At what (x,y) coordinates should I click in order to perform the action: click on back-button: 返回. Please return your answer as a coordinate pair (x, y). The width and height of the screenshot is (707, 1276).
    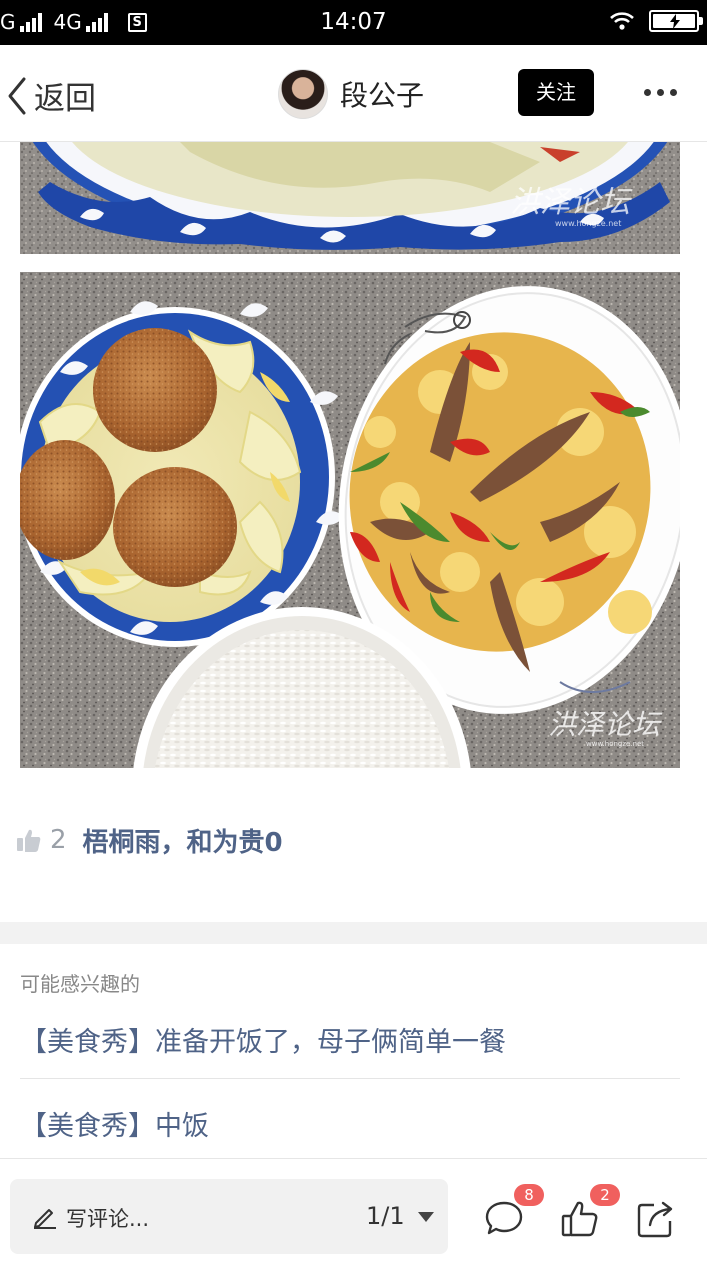
    Looking at the image, I should click on (51, 95).